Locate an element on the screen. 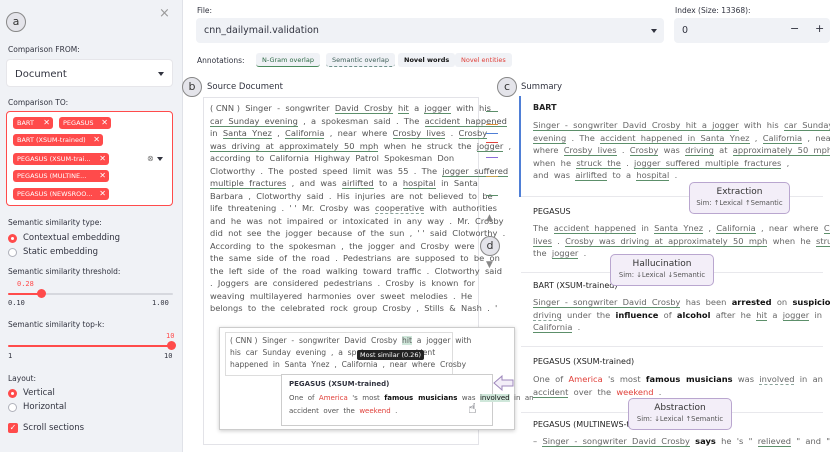 This screenshot has height=452, width=830. index-label: Index (Size: 13368): is located at coordinates (713, 10).